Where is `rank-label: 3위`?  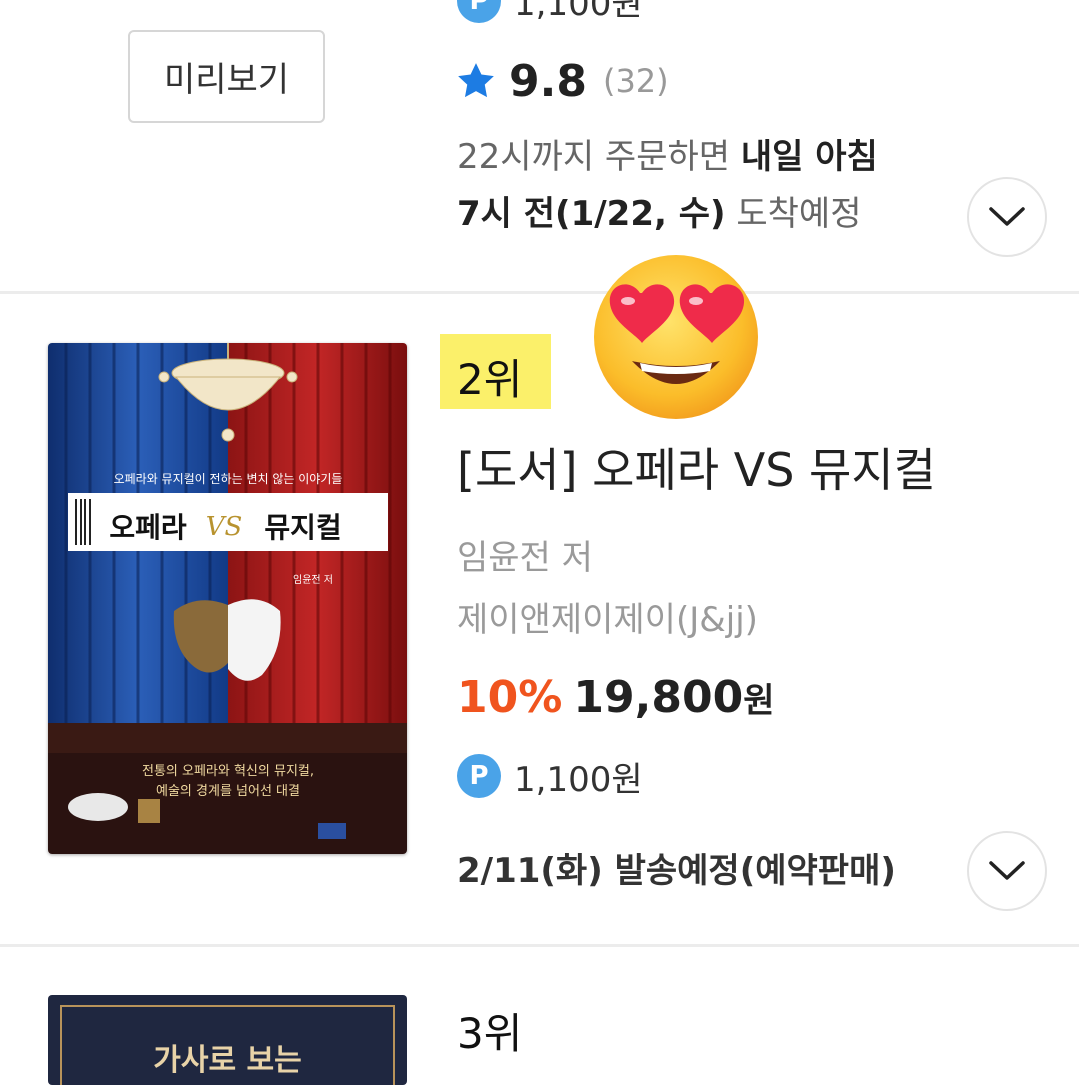 rank-label: 3위 is located at coordinates (490, 1033).